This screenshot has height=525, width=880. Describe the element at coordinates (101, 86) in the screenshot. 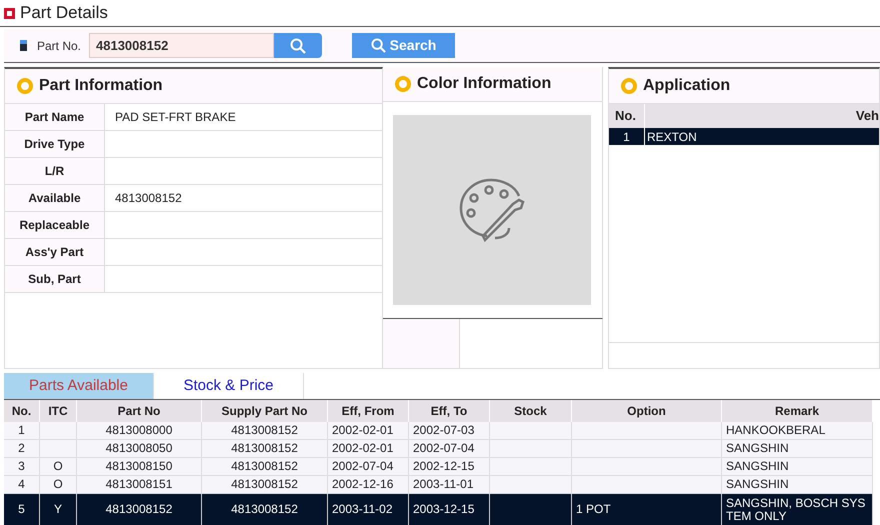

I see `panel-title: Part Information` at that location.